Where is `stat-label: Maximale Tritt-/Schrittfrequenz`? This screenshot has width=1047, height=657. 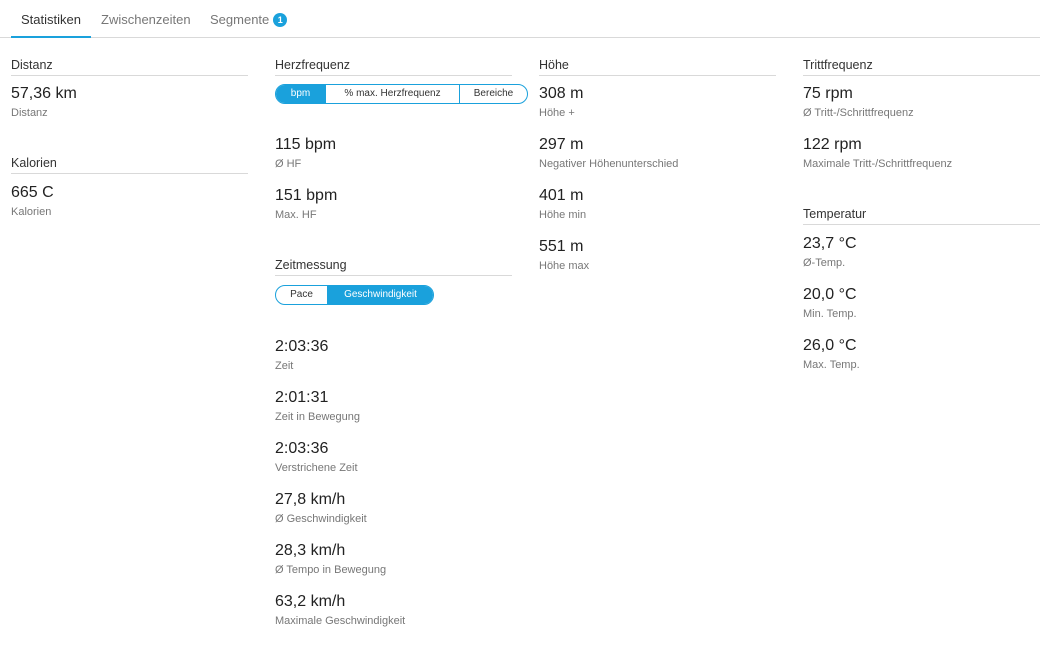
stat-label: Maximale Tritt-/Schrittfrequenz is located at coordinates (878, 164).